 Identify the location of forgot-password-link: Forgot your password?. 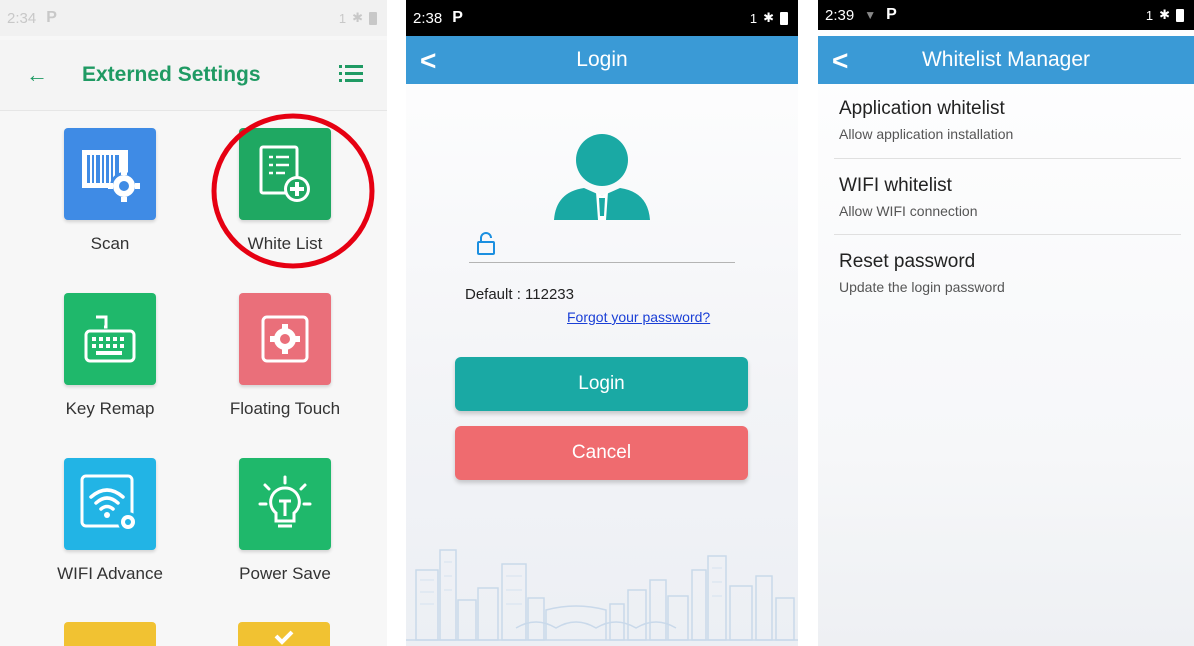
(638, 317).